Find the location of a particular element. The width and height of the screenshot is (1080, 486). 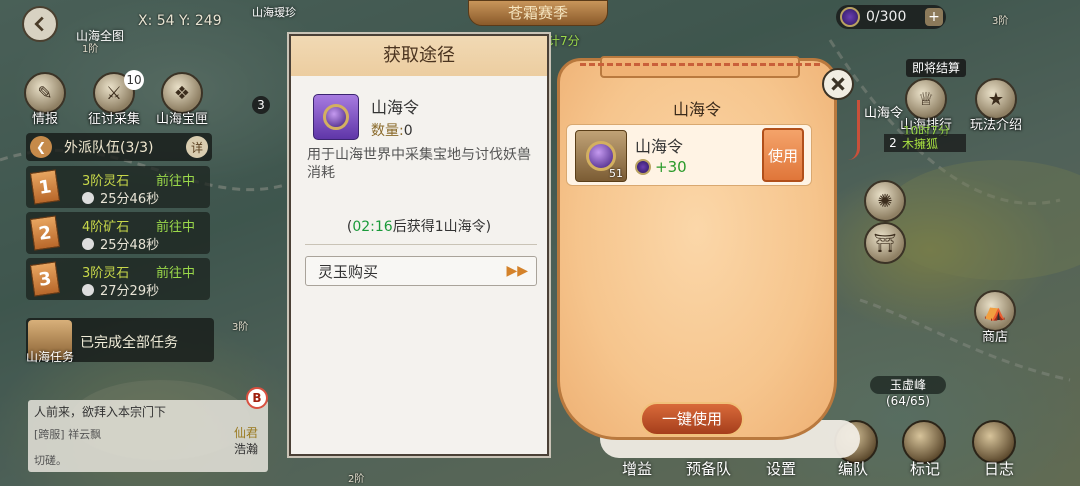

bag-rope is located at coordinates (700, 68).